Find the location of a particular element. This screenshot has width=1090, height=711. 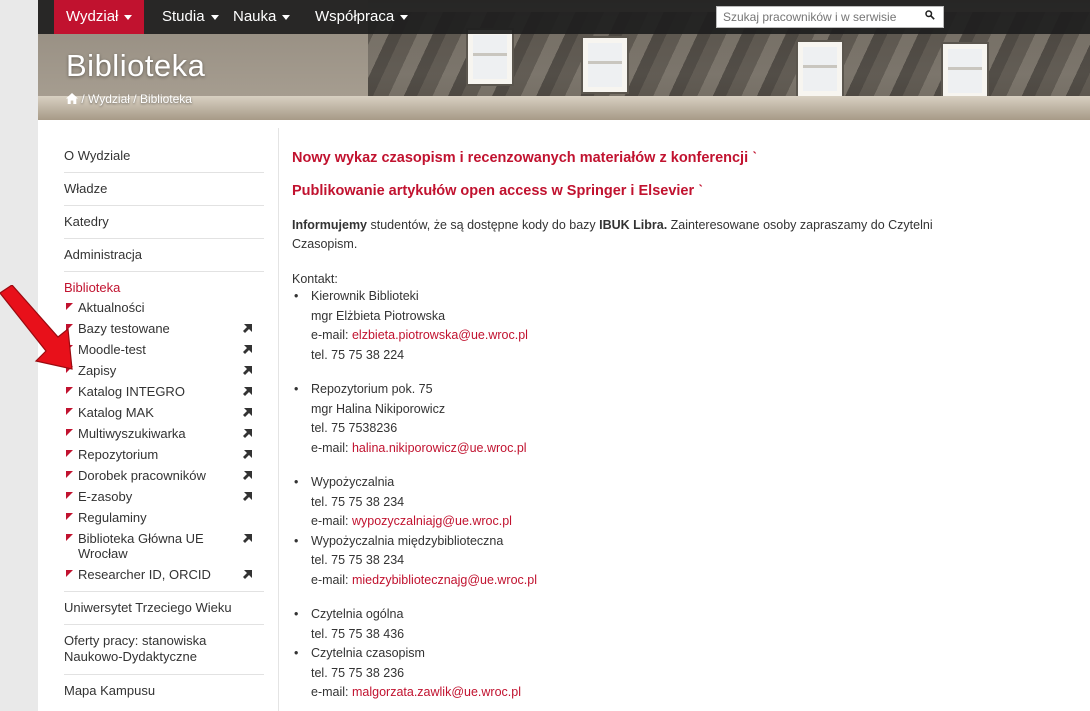

nav-wspolpraca: Współpraca is located at coordinates (361, 17).